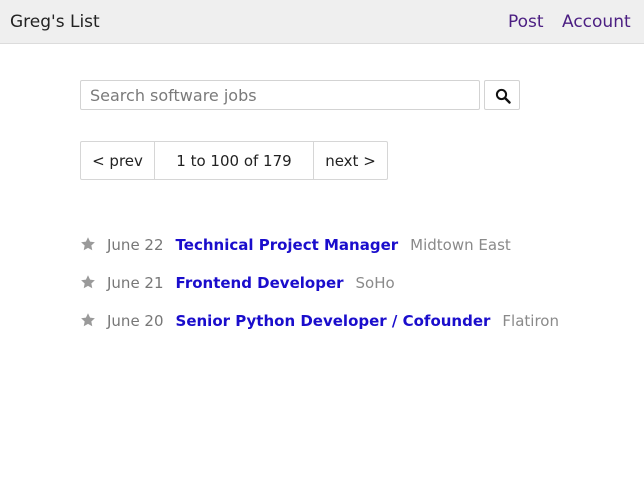 This screenshot has width=644, height=496. Describe the element at coordinates (135, 245) in the screenshot. I see `job-date: June 22` at that location.